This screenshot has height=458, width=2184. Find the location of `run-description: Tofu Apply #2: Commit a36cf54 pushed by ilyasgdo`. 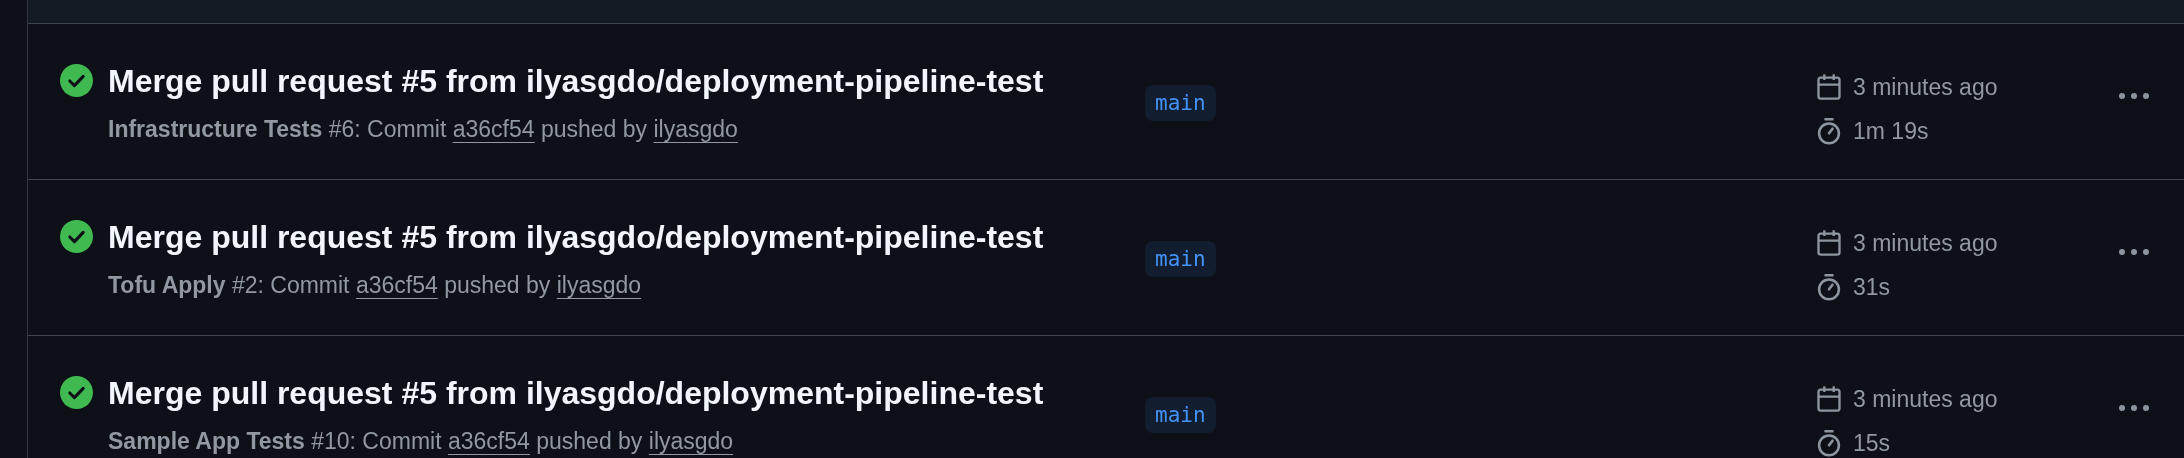

run-description: Tofu Apply #2: Commit a36cf54 pushed by ilyasgdo is located at coordinates (375, 285).